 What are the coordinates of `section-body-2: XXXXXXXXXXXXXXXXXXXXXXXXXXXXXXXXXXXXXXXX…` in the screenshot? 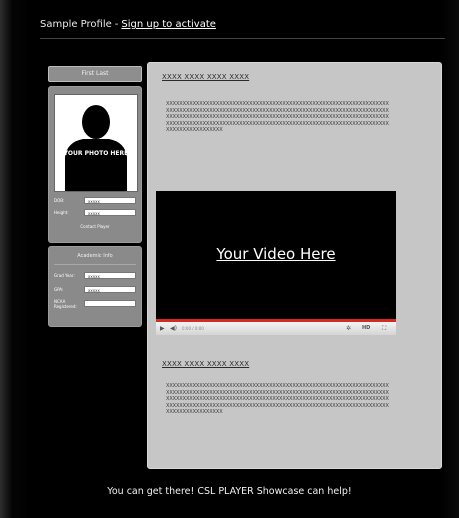 It's located at (277, 399).